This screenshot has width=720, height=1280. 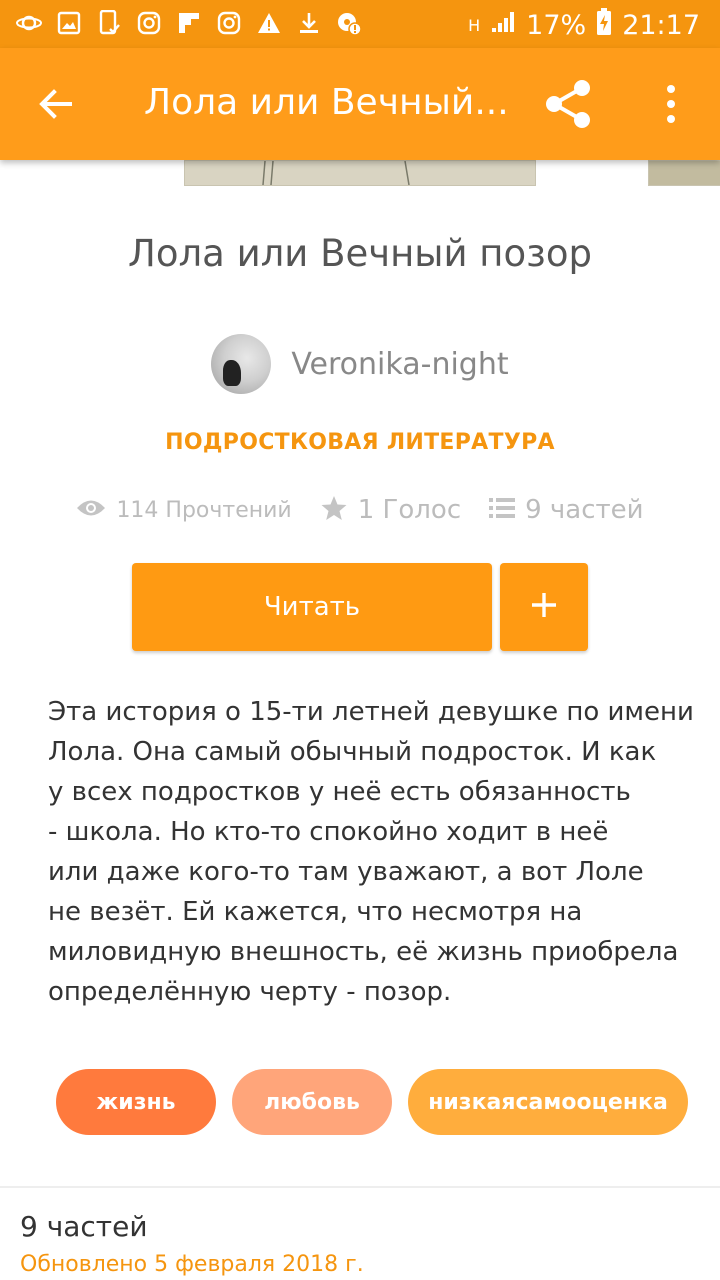 I want to click on eye-icon, so click(x=91, y=510).